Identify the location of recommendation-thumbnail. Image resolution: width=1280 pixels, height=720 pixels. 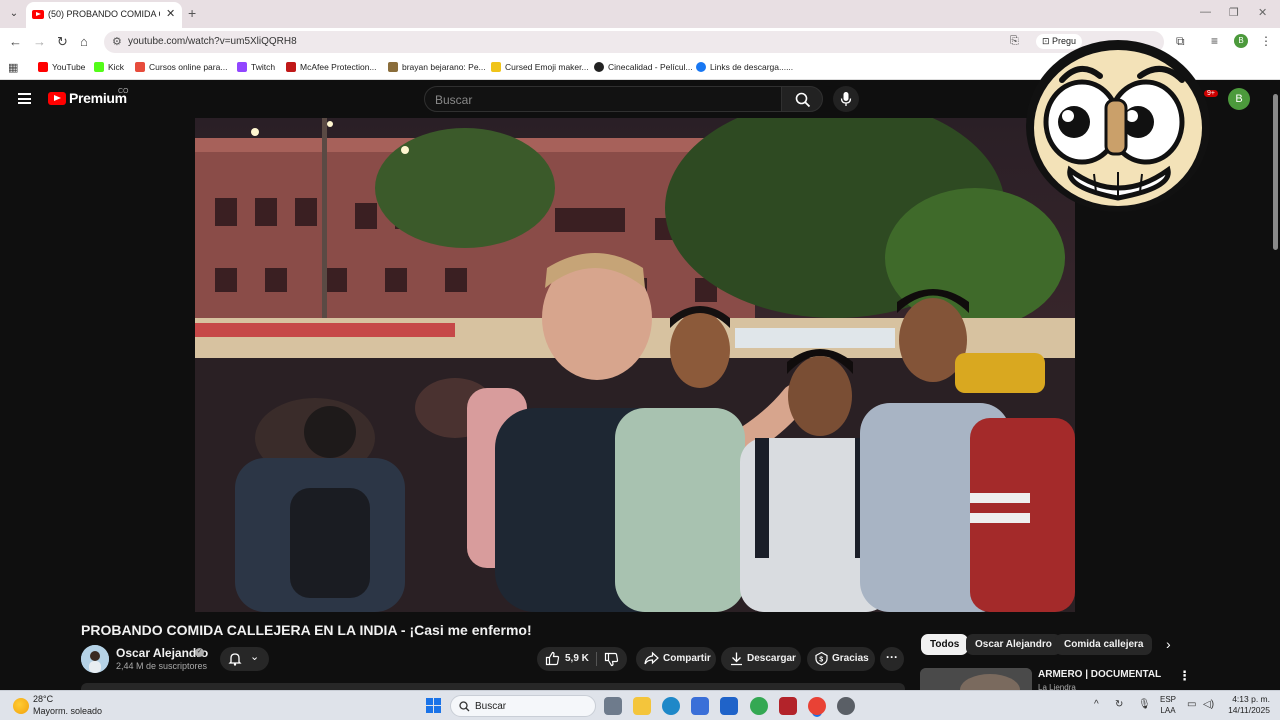
(976, 679).